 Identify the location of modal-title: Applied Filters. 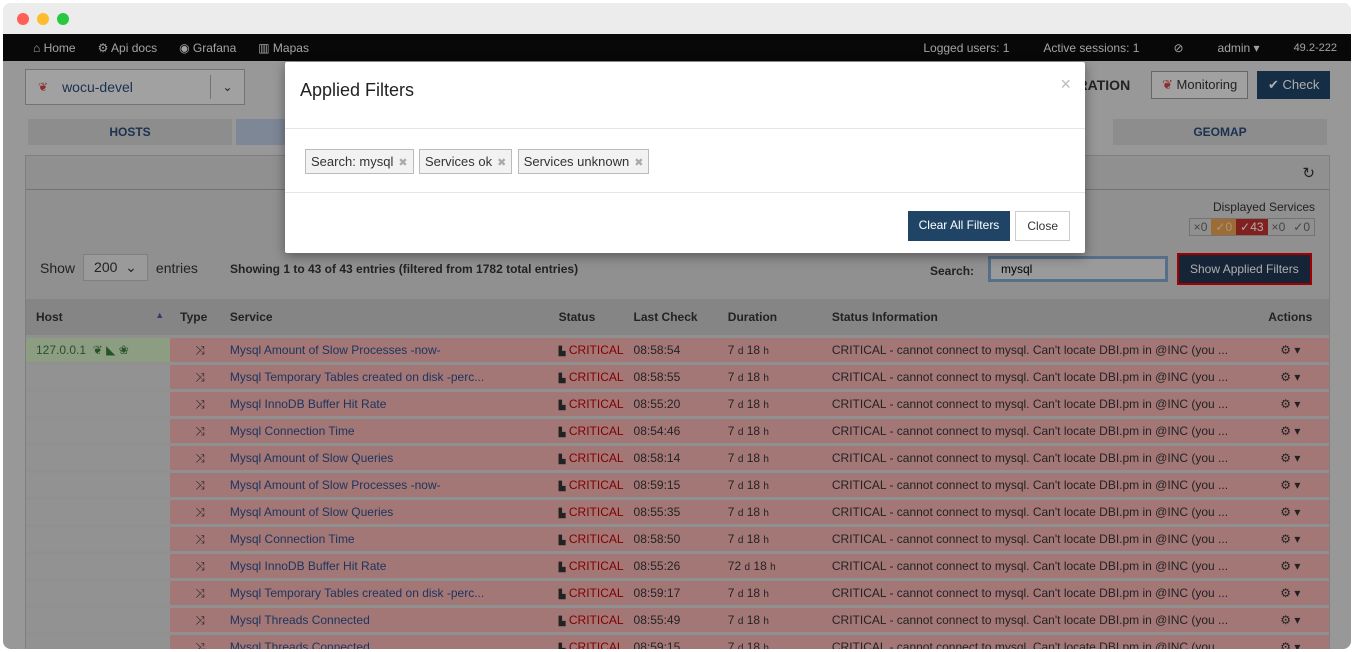
(357, 90).